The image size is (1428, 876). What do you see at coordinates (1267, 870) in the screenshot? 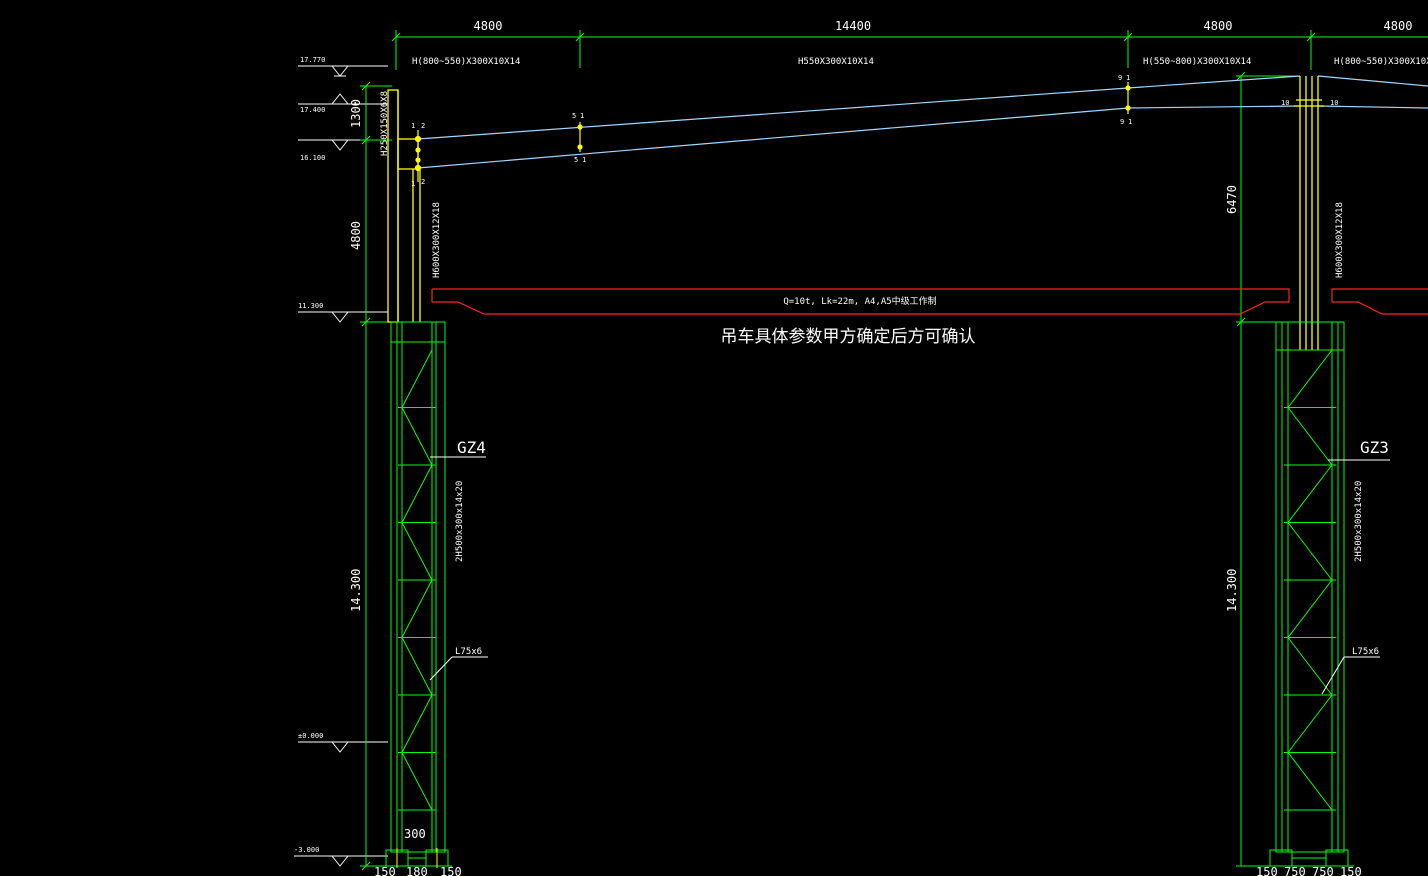
I see `base-dim-right-a: 150` at bounding box center [1267, 870].